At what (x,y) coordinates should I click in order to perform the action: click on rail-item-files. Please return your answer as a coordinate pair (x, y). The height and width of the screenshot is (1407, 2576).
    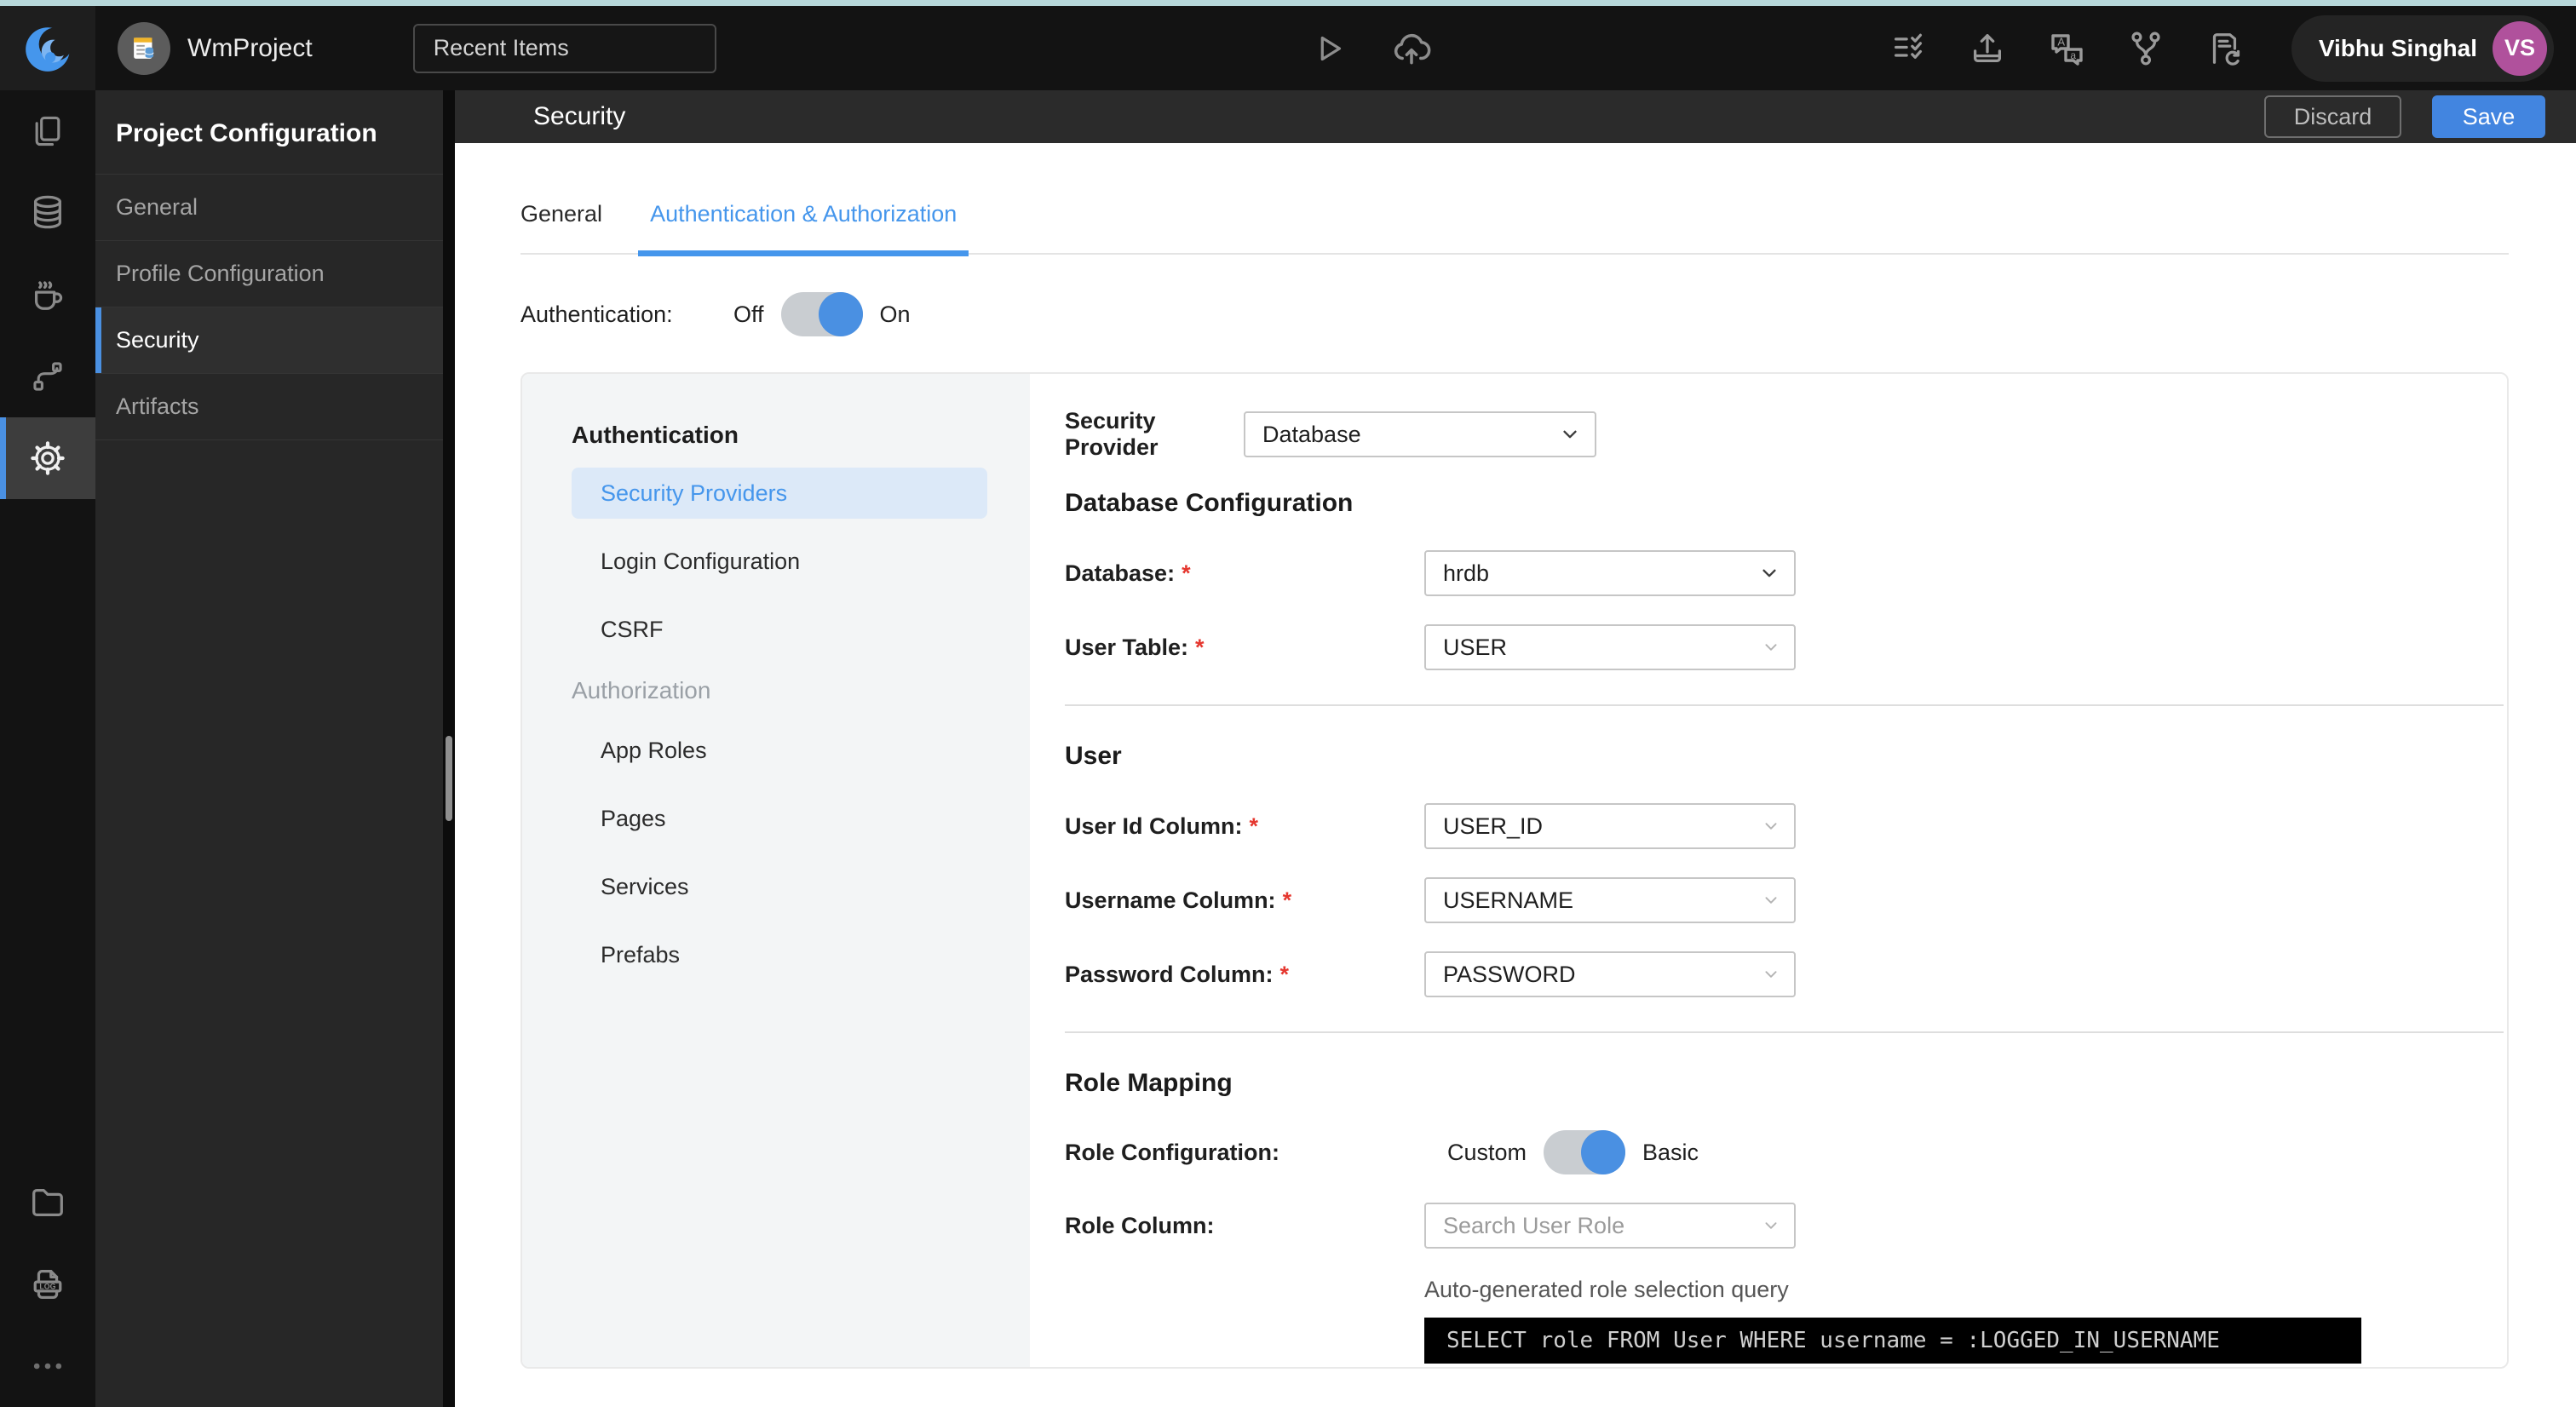
    Looking at the image, I should click on (48, 1202).